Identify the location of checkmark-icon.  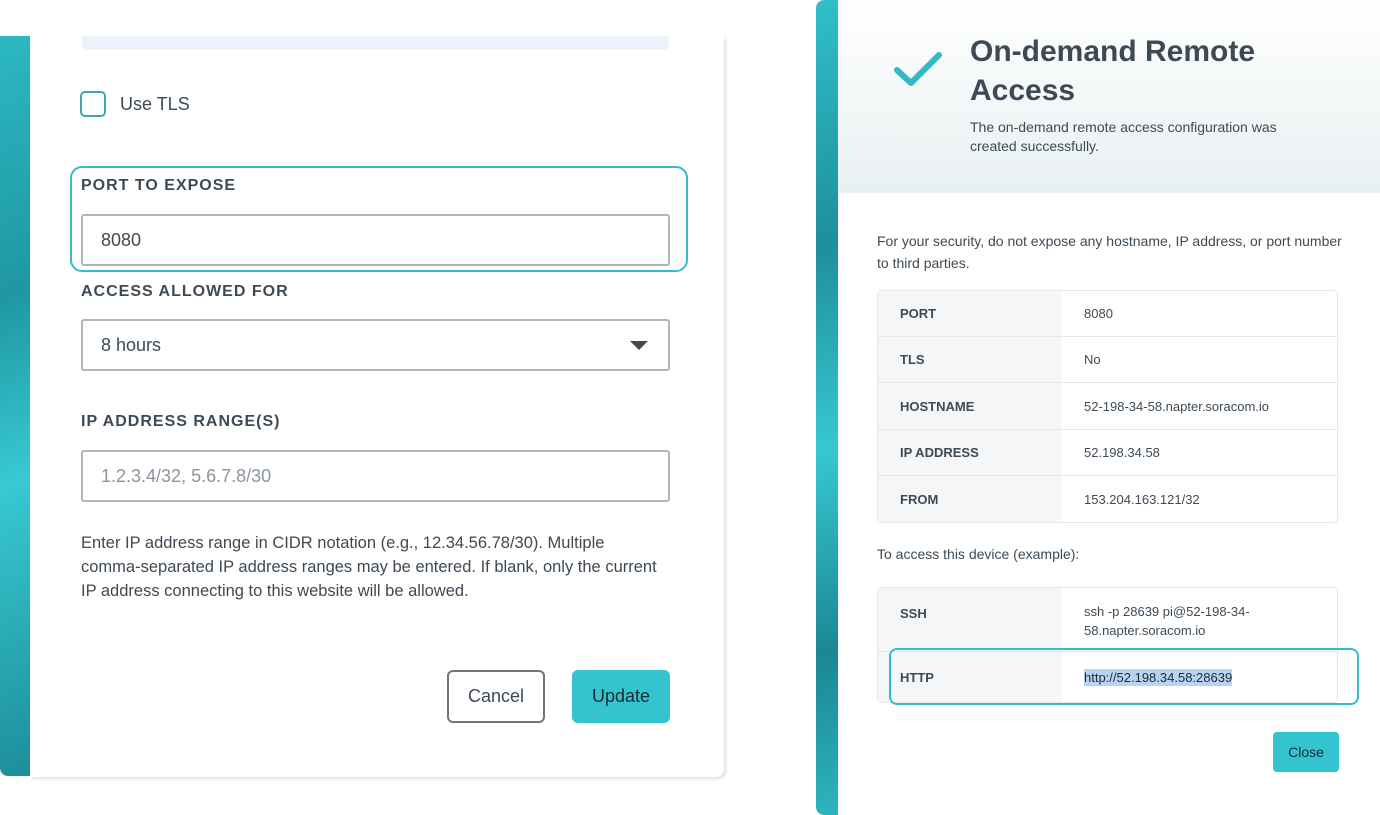
(918, 69).